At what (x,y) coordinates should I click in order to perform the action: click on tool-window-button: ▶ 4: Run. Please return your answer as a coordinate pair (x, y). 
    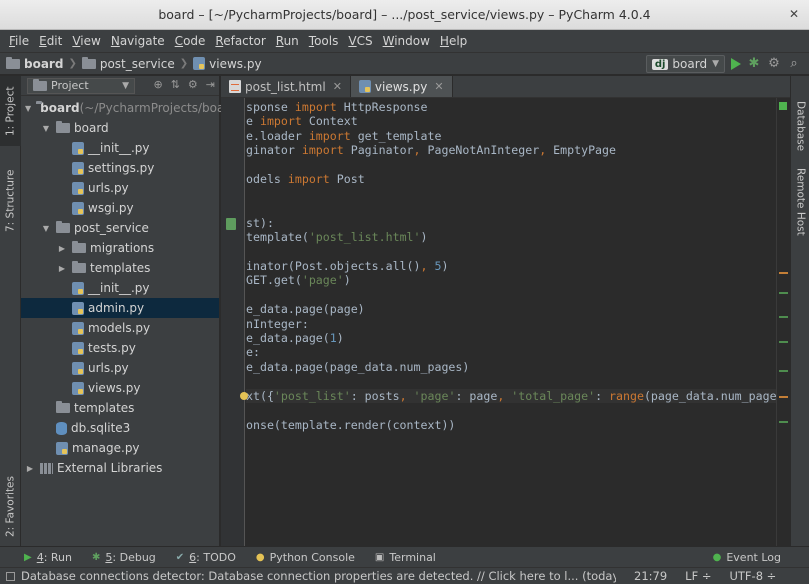
    Looking at the image, I should click on (48, 557).